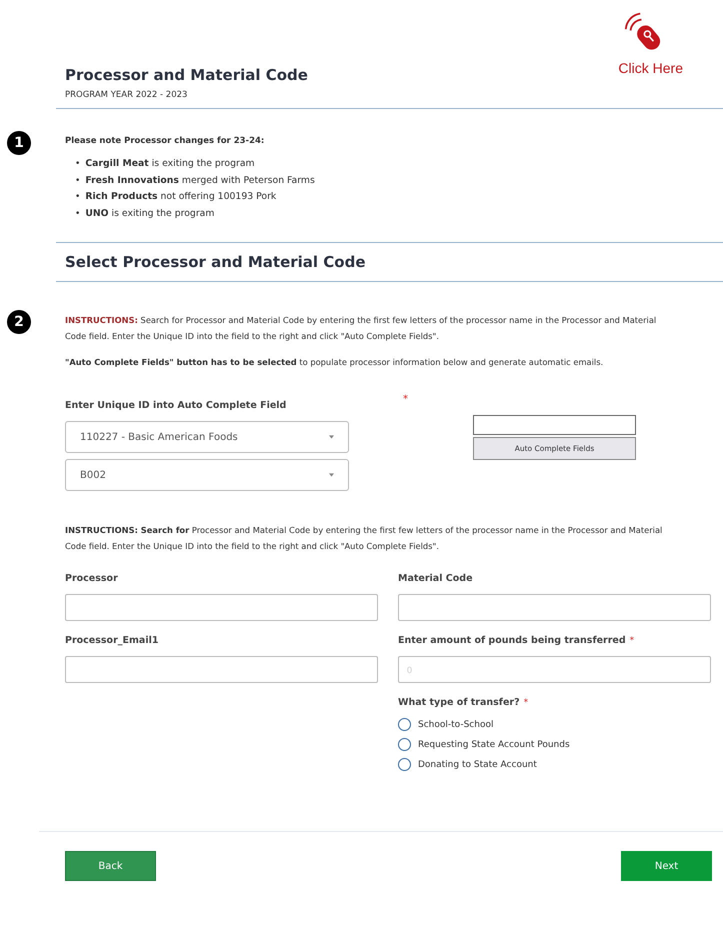 This screenshot has height=930, width=723. What do you see at coordinates (176, 405) in the screenshot?
I see `field-label: Enter Unique ID into Auto Complete Field` at bounding box center [176, 405].